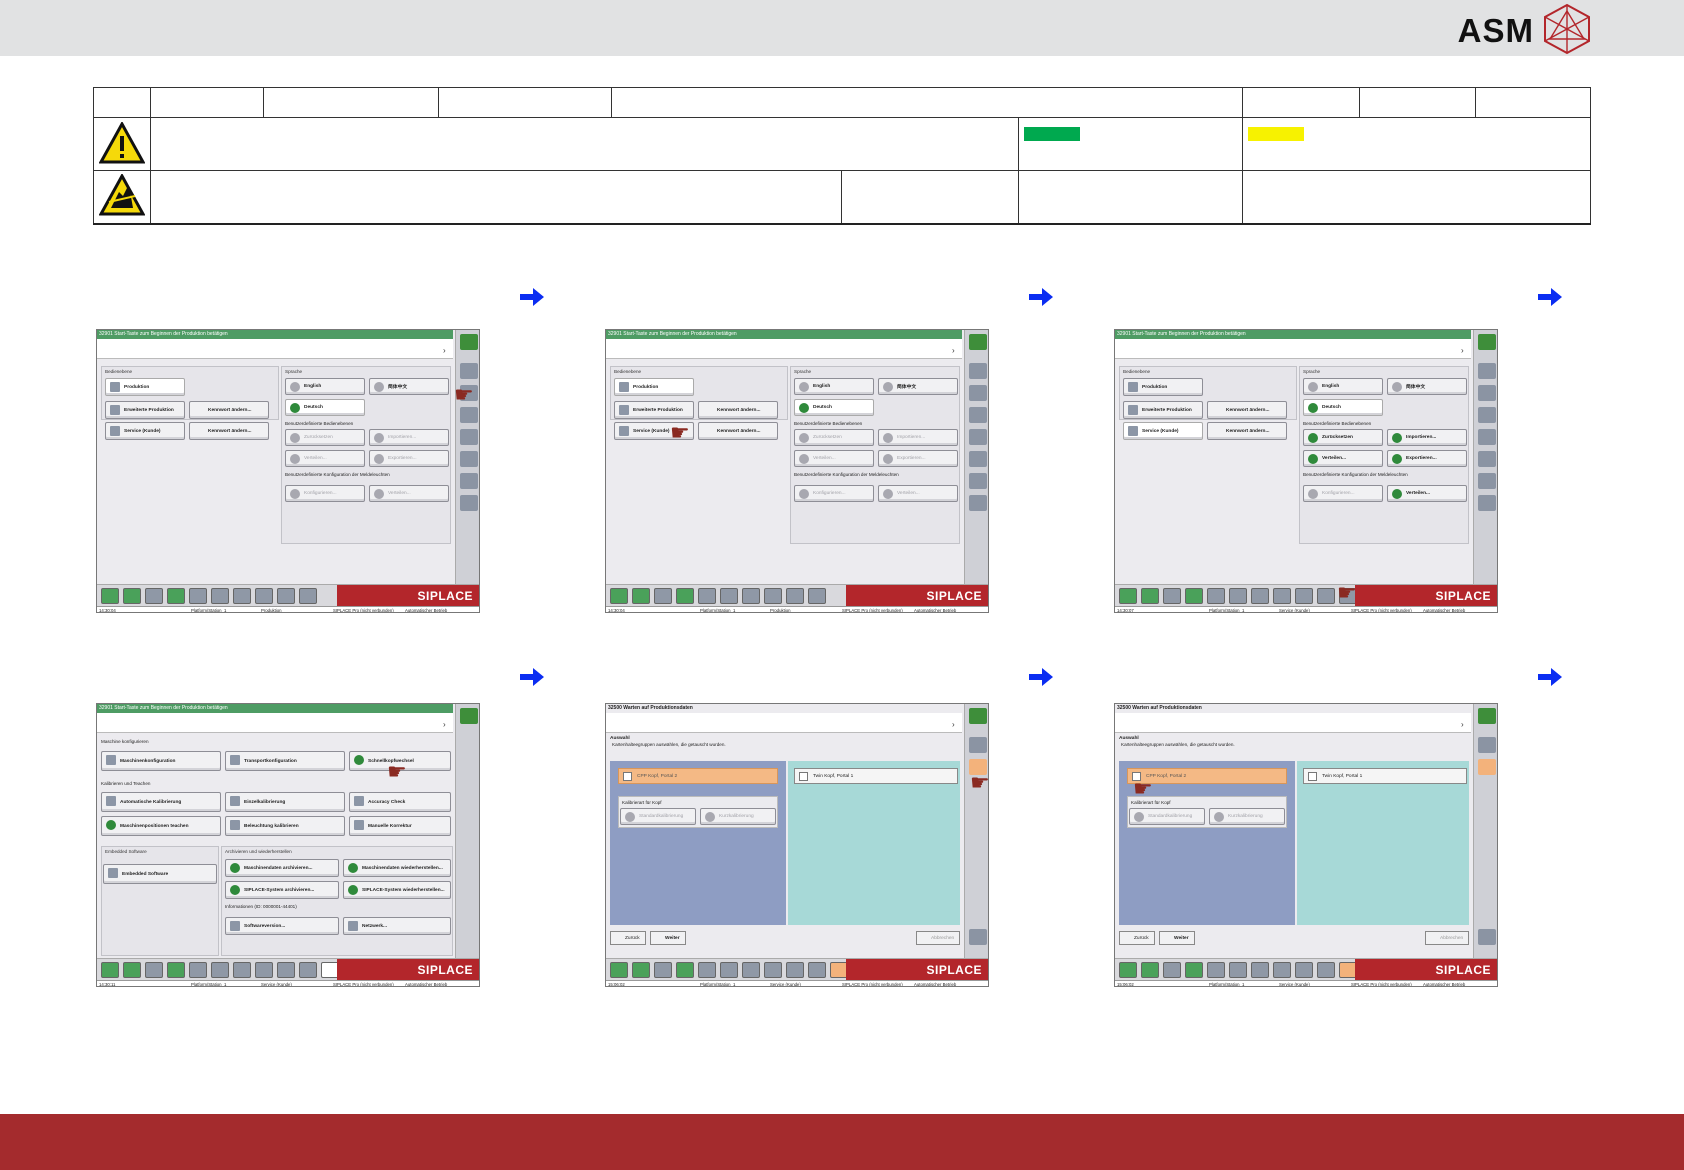 The width and height of the screenshot is (1684, 1170). I want to click on beleuchtung-button: Beleuchtung kalibrieren, so click(285, 826).